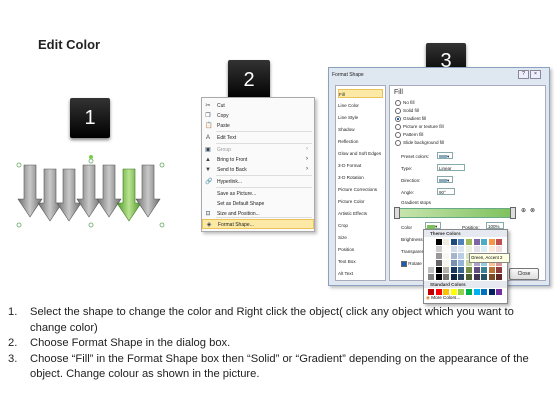  I want to click on nav-item: Picture Corrections, so click(360, 189).